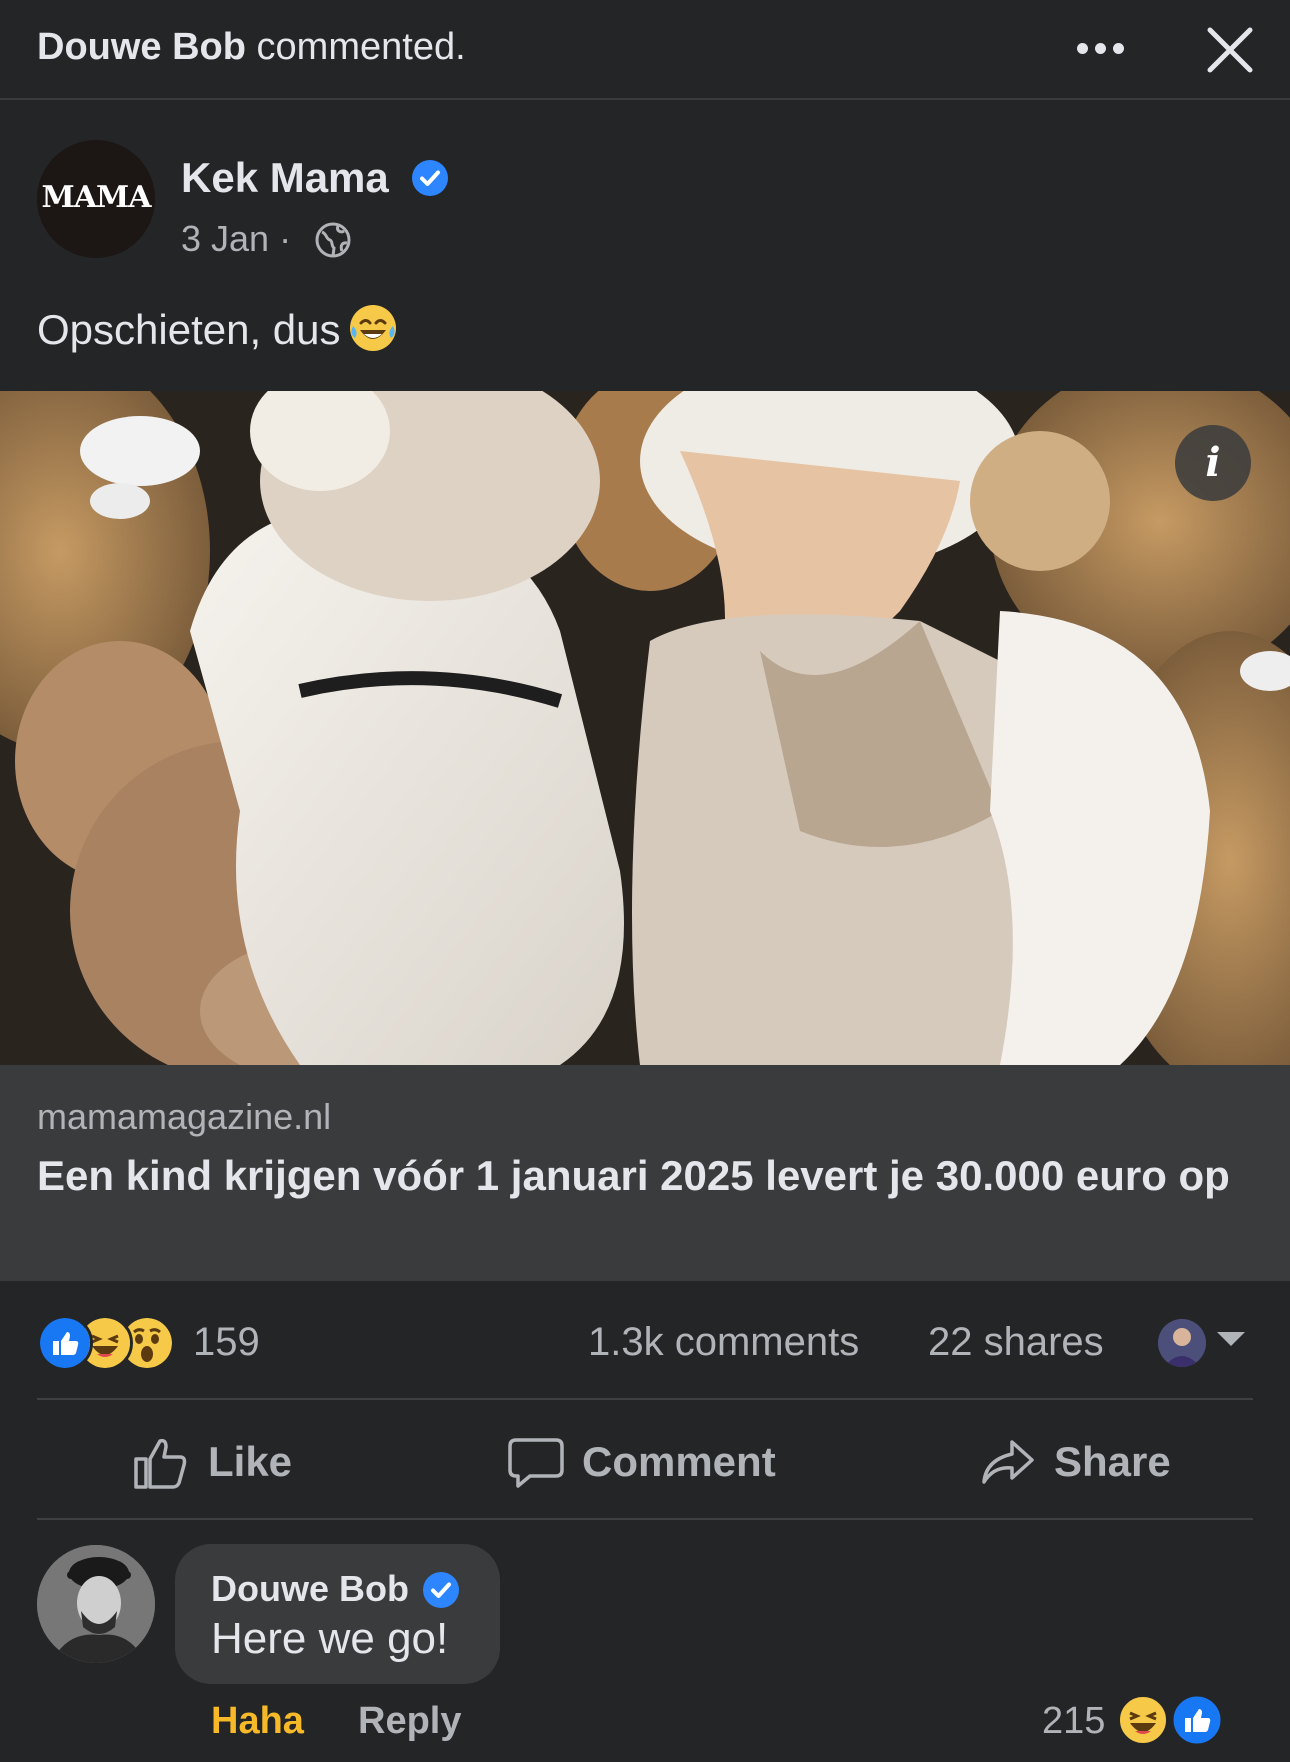 Image resolution: width=1290 pixels, height=1762 pixels. What do you see at coordinates (1008, 1462) in the screenshot?
I see `share-arrow-icon` at bounding box center [1008, 1462].